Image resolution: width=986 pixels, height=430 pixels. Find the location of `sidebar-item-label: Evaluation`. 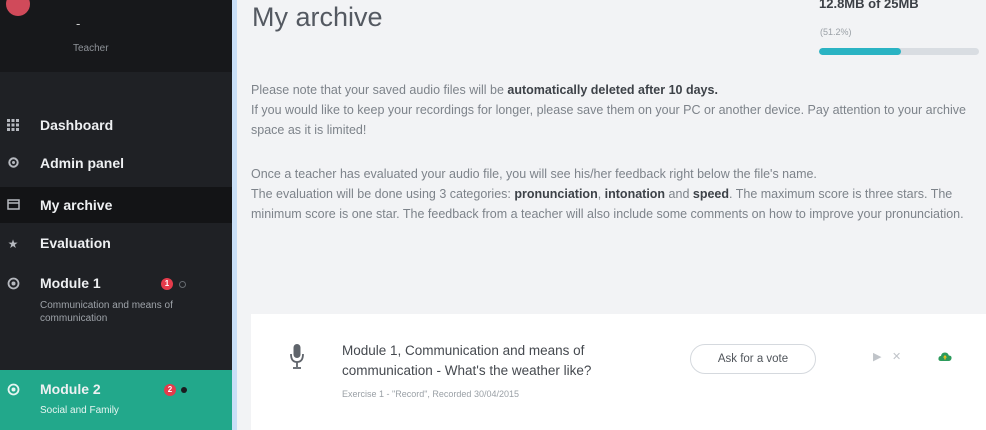

sidebar-item-label: Evaluation is located at coordinates (75, 243).